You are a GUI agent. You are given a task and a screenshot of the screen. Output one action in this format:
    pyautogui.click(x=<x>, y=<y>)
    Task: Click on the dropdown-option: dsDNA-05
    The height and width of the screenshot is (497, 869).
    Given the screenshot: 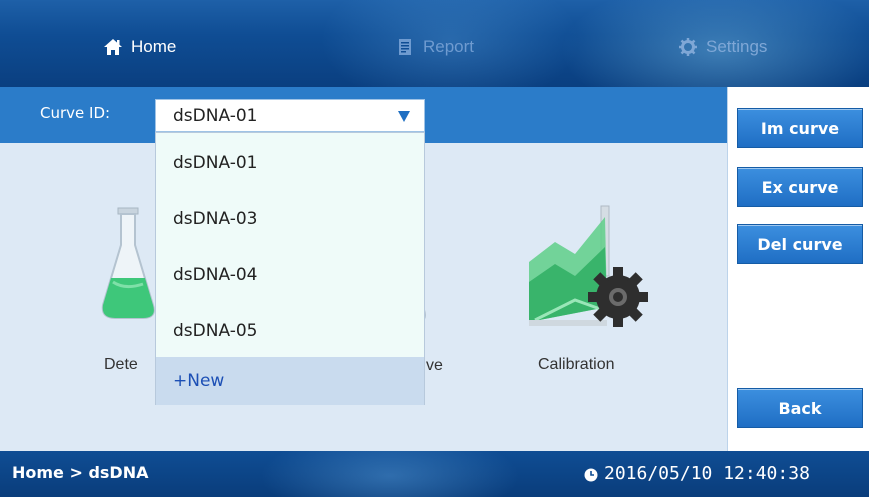 What is the action you would take?
    pyautogui.click(x=290, y=331)
    